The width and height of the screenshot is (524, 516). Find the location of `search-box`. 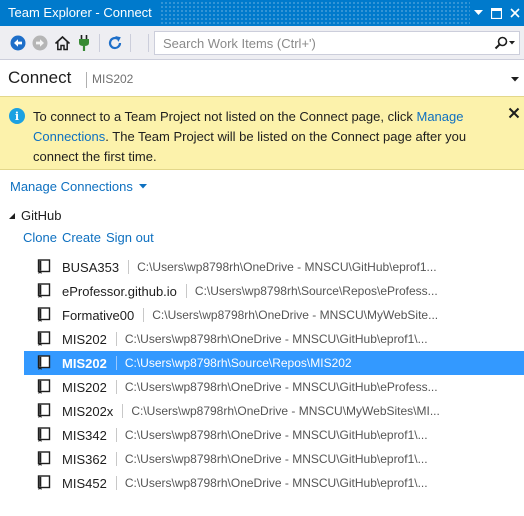

search-box is located at coordinates (337, 43).